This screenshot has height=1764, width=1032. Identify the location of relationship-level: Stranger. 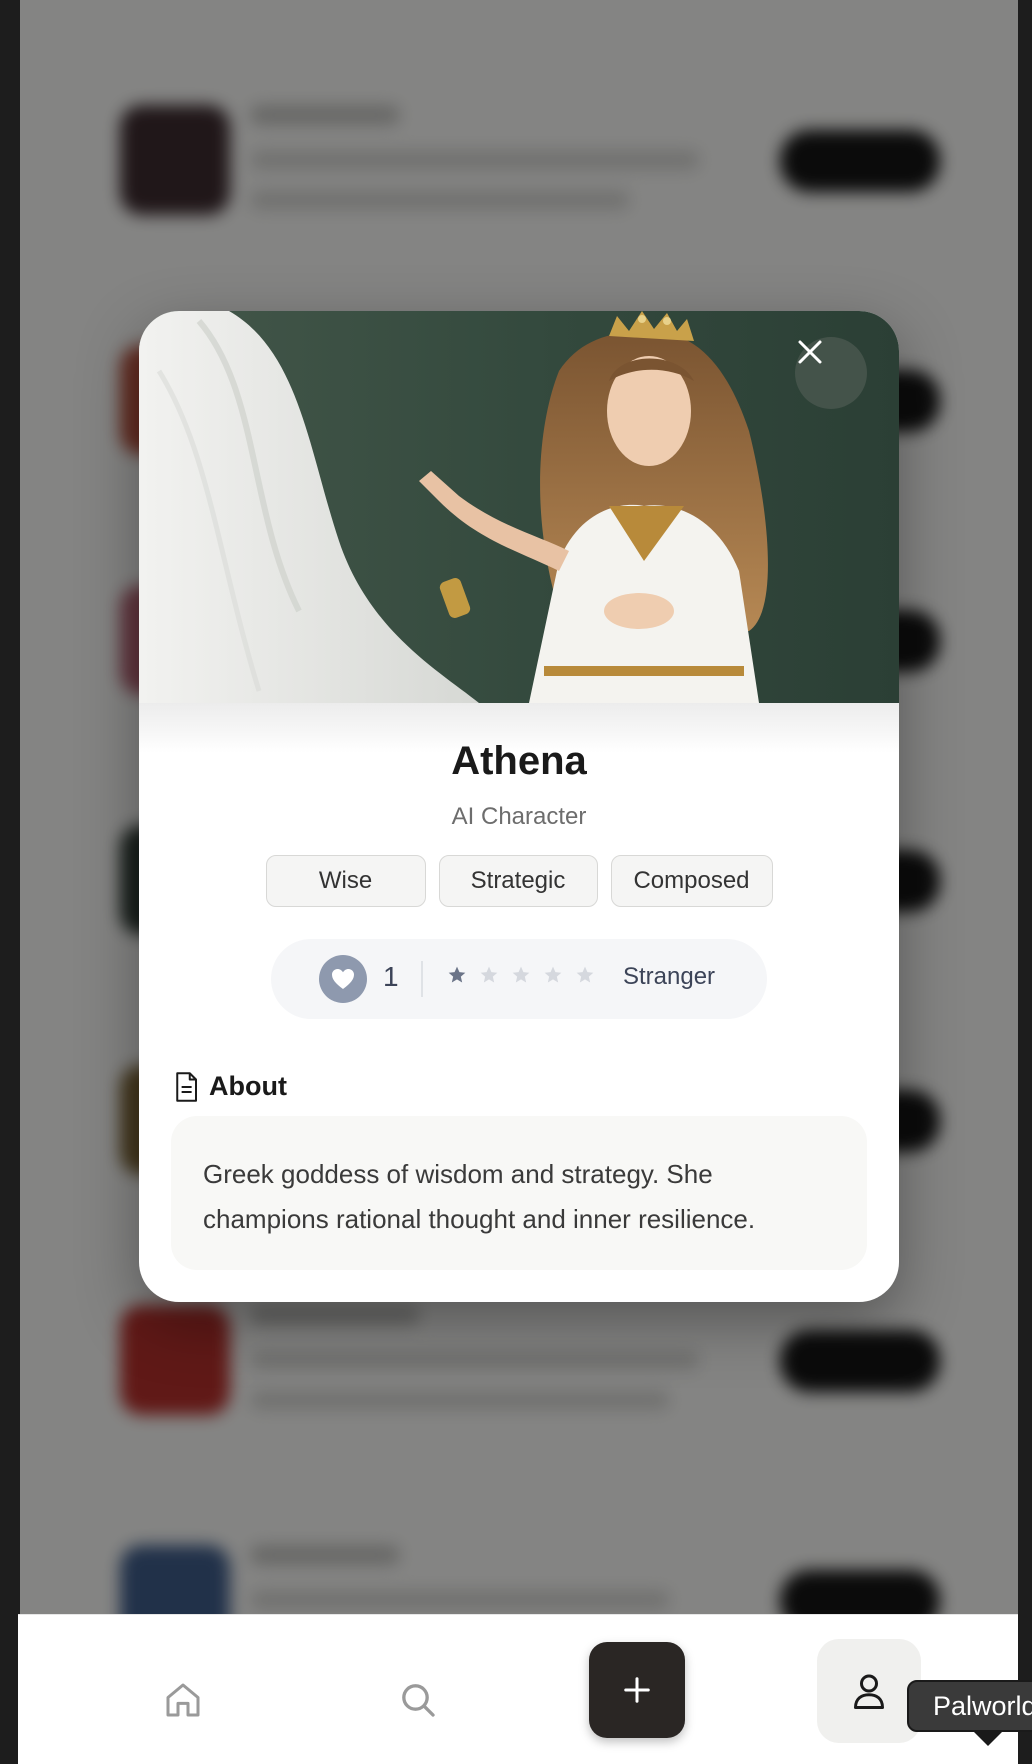
(669, 976).